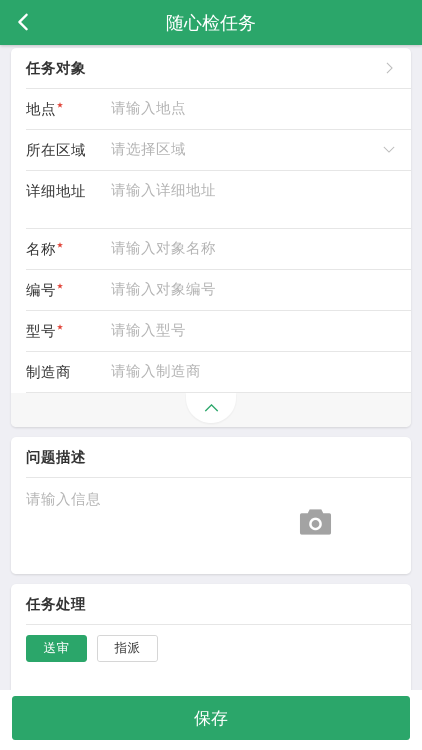 The height and width of the screenshot is (750, 422). What do you see at coordinates (253, 150) in the screenshot?
I see `area-select: 请选择区域` at bounding box center [253, 150].